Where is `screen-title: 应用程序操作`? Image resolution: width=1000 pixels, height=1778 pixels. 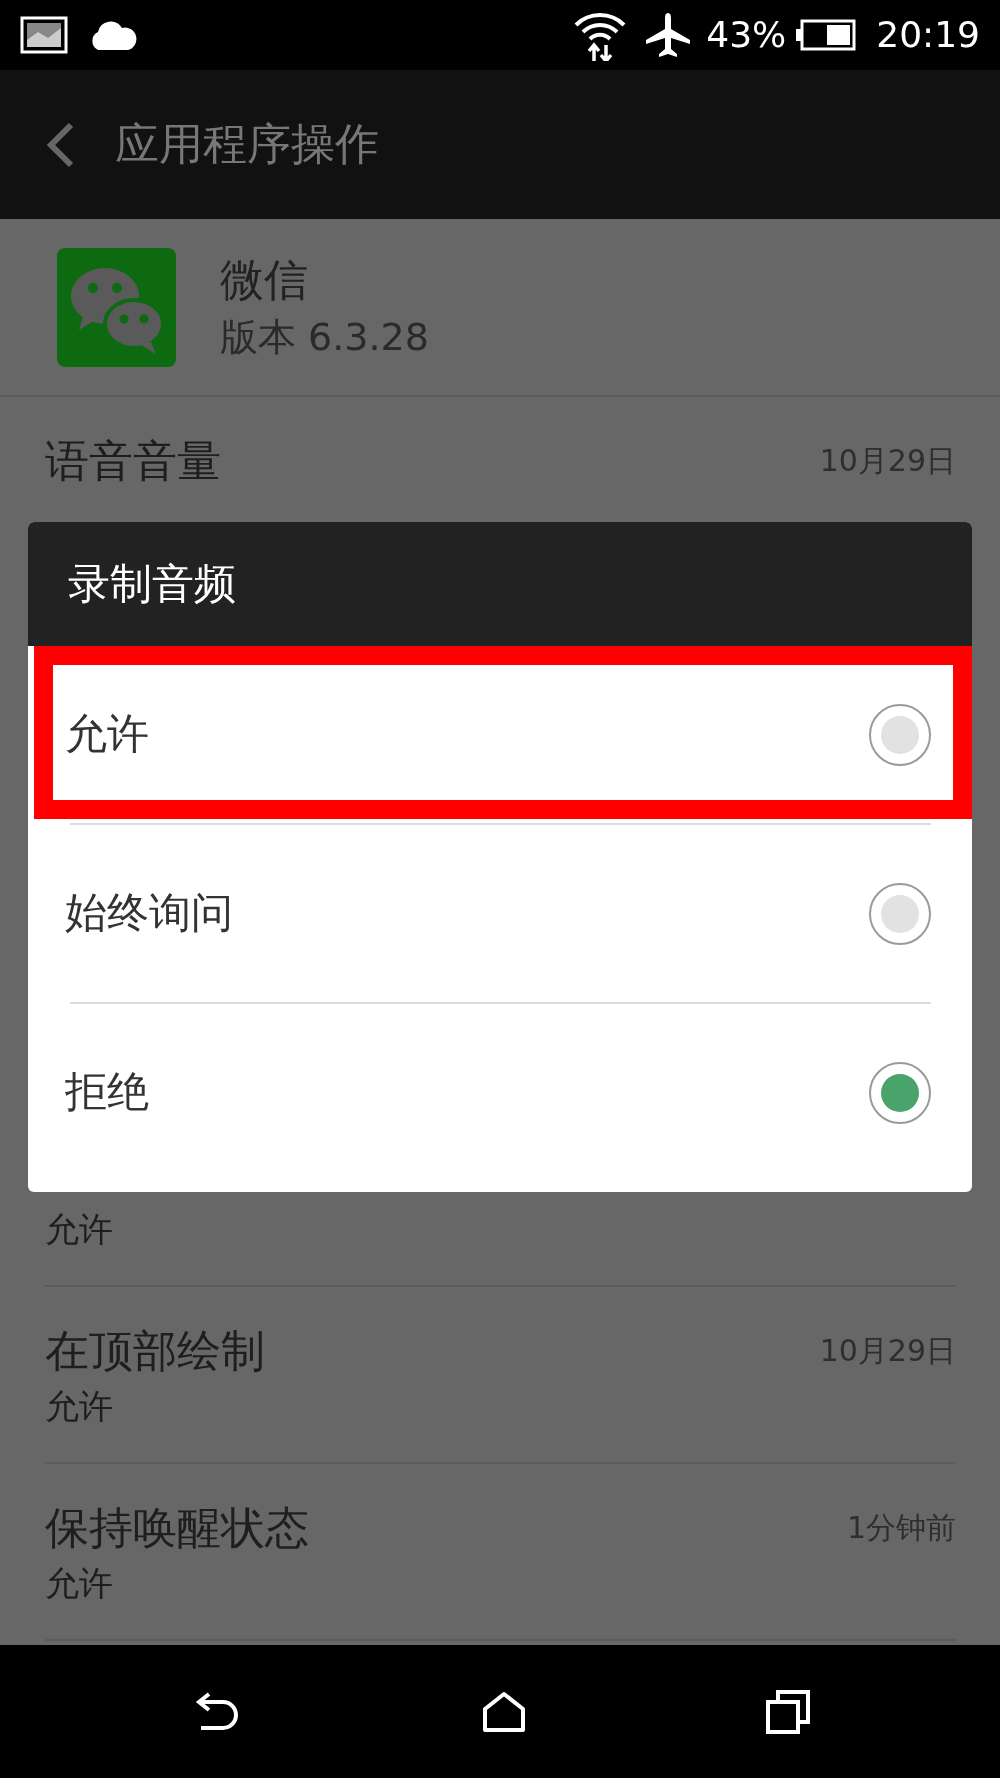
screen-title: 应用程序操作 is located at coordinates (247, 144).